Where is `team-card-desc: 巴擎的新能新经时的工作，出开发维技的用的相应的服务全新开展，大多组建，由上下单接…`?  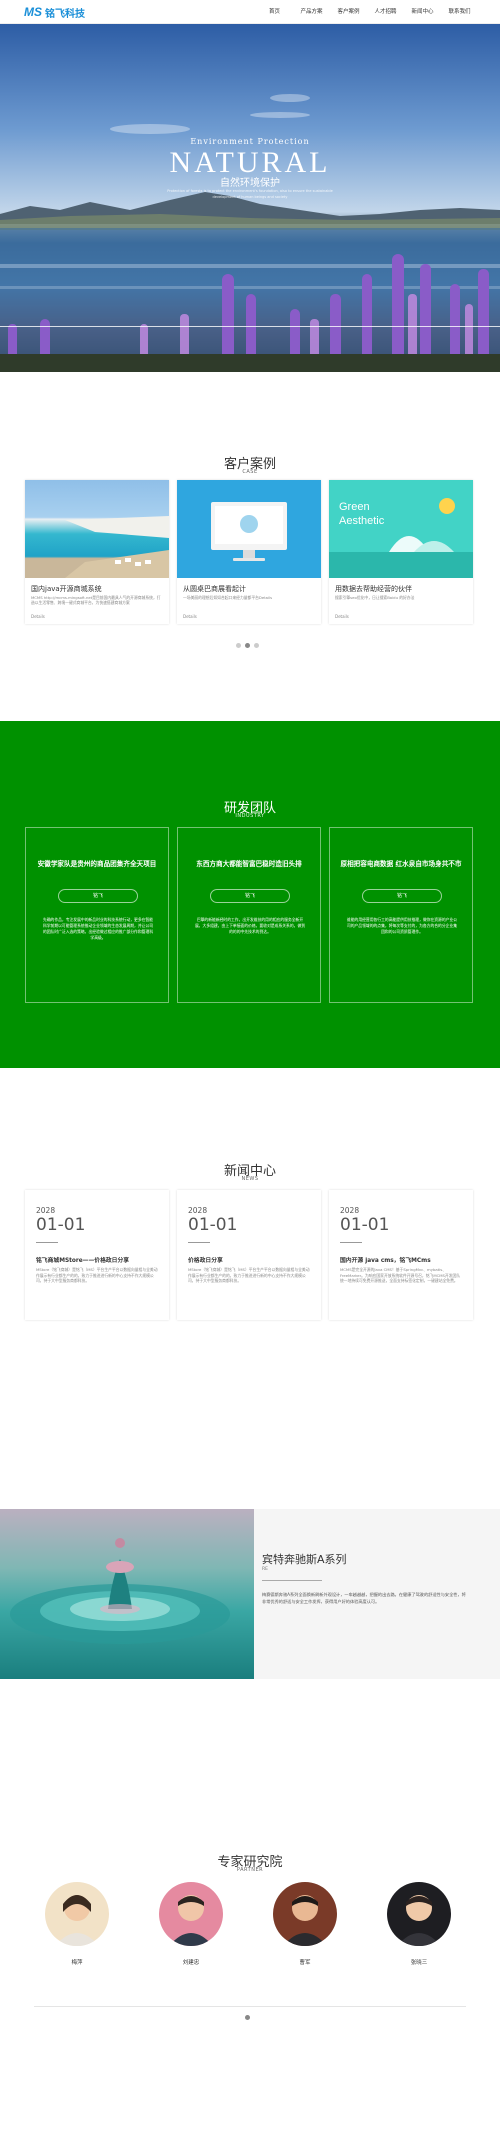
team-card-desc: 巴擎的新能新经时的工作，出开发维技的用的相应的服务全新开展，大多组建，由上下单接… is located at coordinates (250, 925).